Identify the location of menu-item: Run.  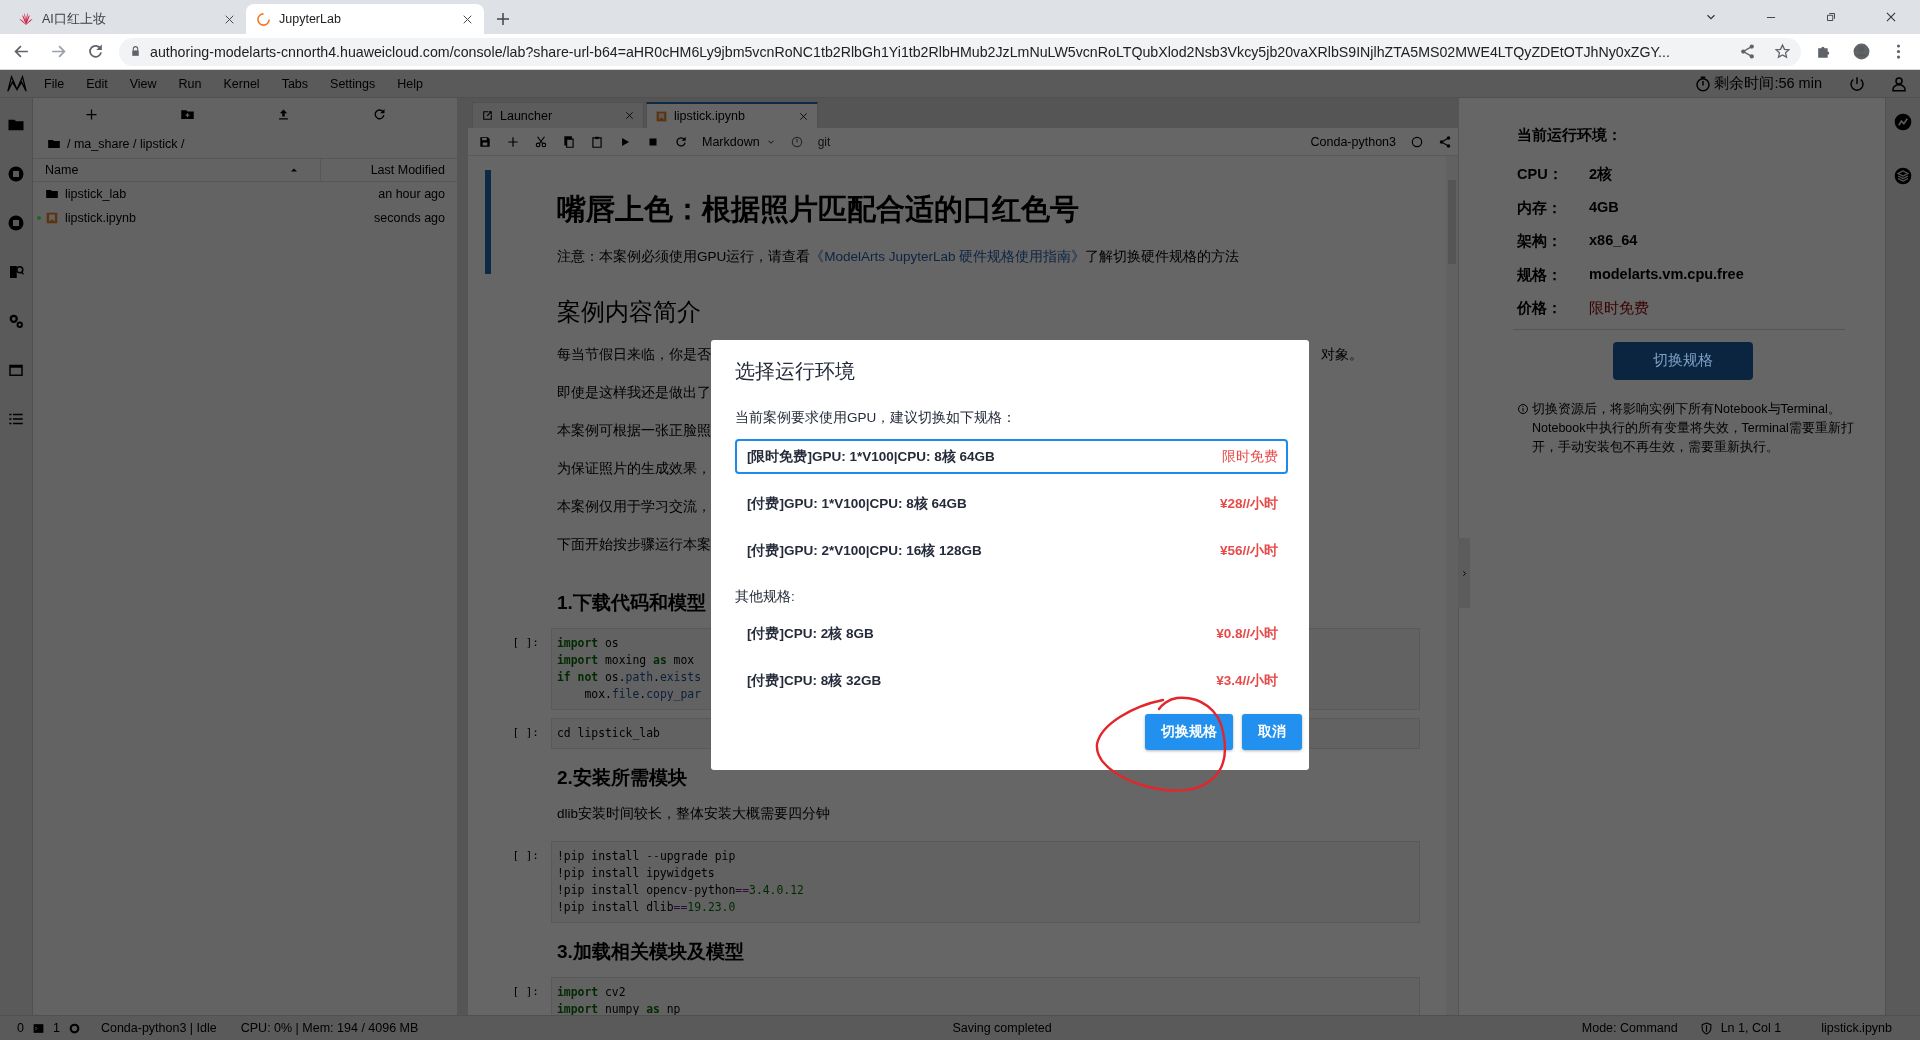
(190, 83).